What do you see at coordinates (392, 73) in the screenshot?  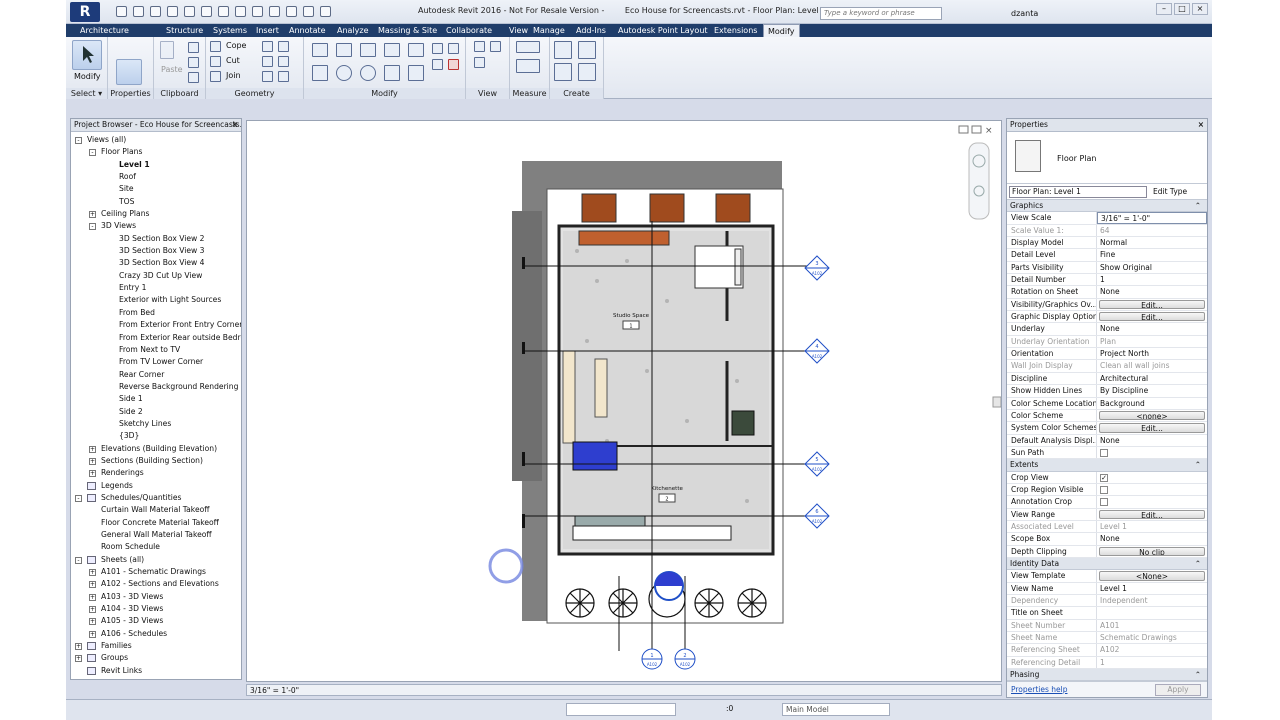 I see `trim-icon` at bounding box center [392, 73].